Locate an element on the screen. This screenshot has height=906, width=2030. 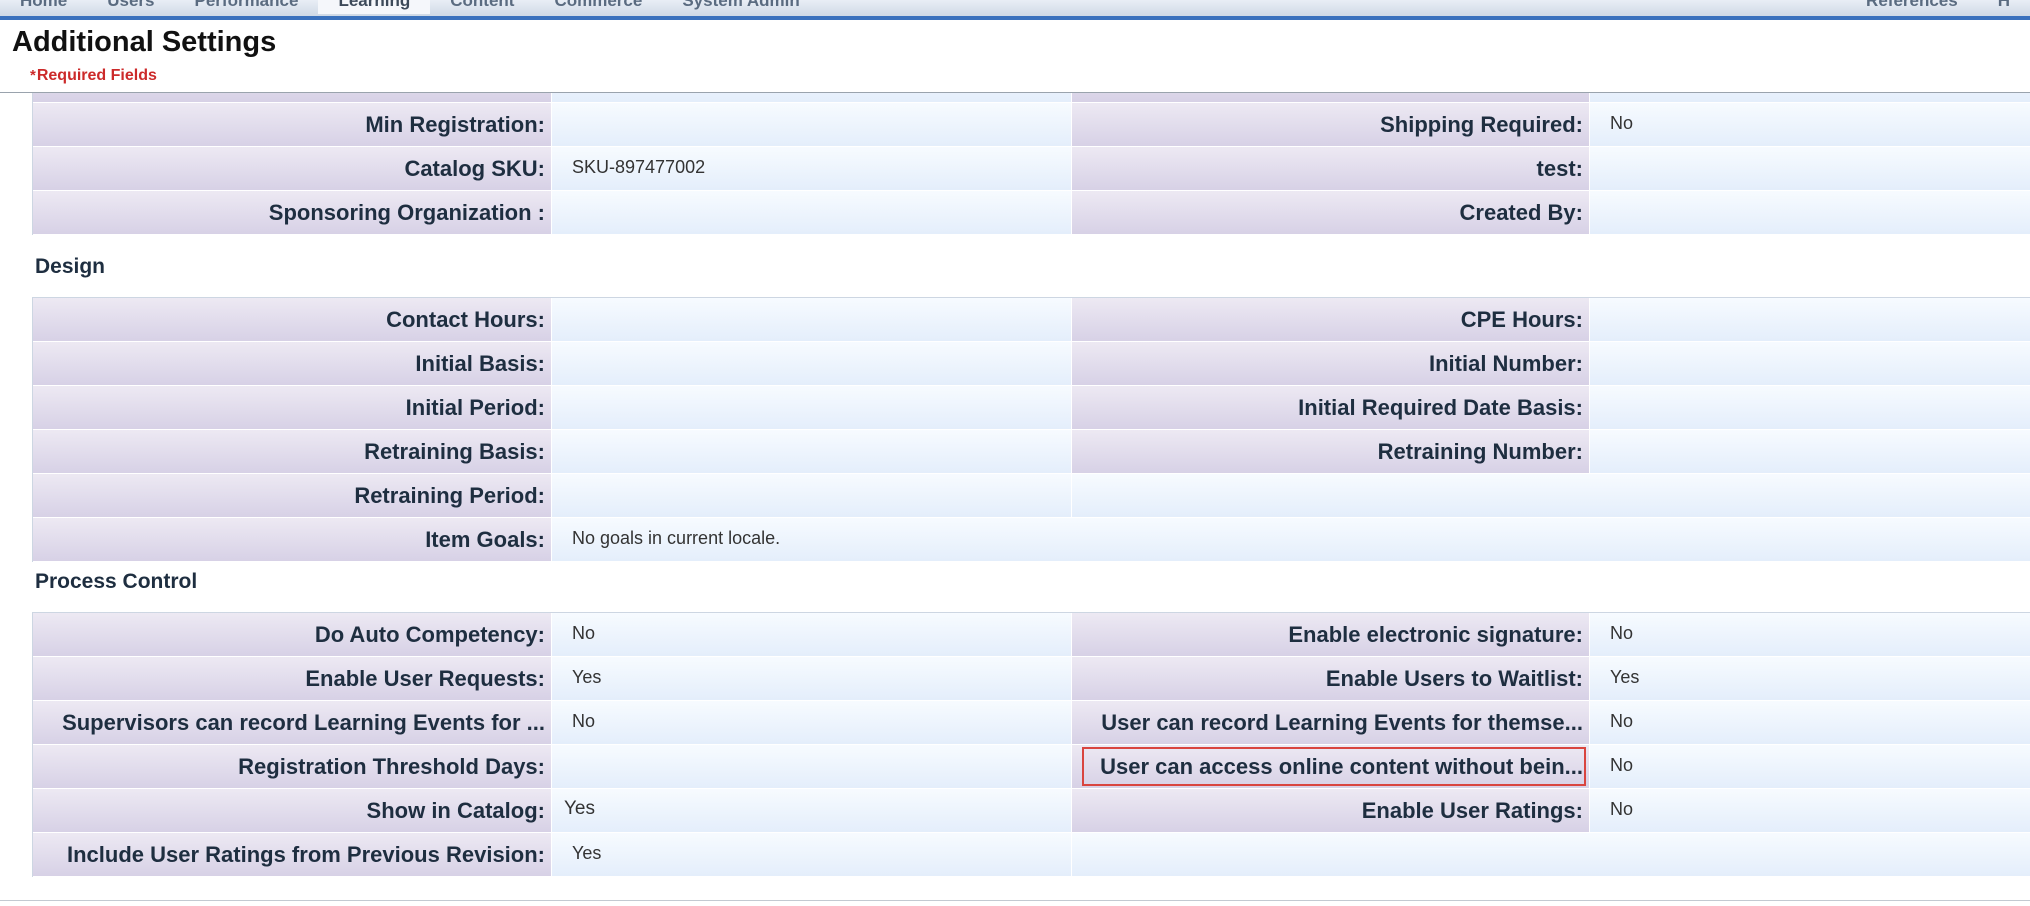
nav-tab-system-admin: System Admin is located at coordinates (740, 7).